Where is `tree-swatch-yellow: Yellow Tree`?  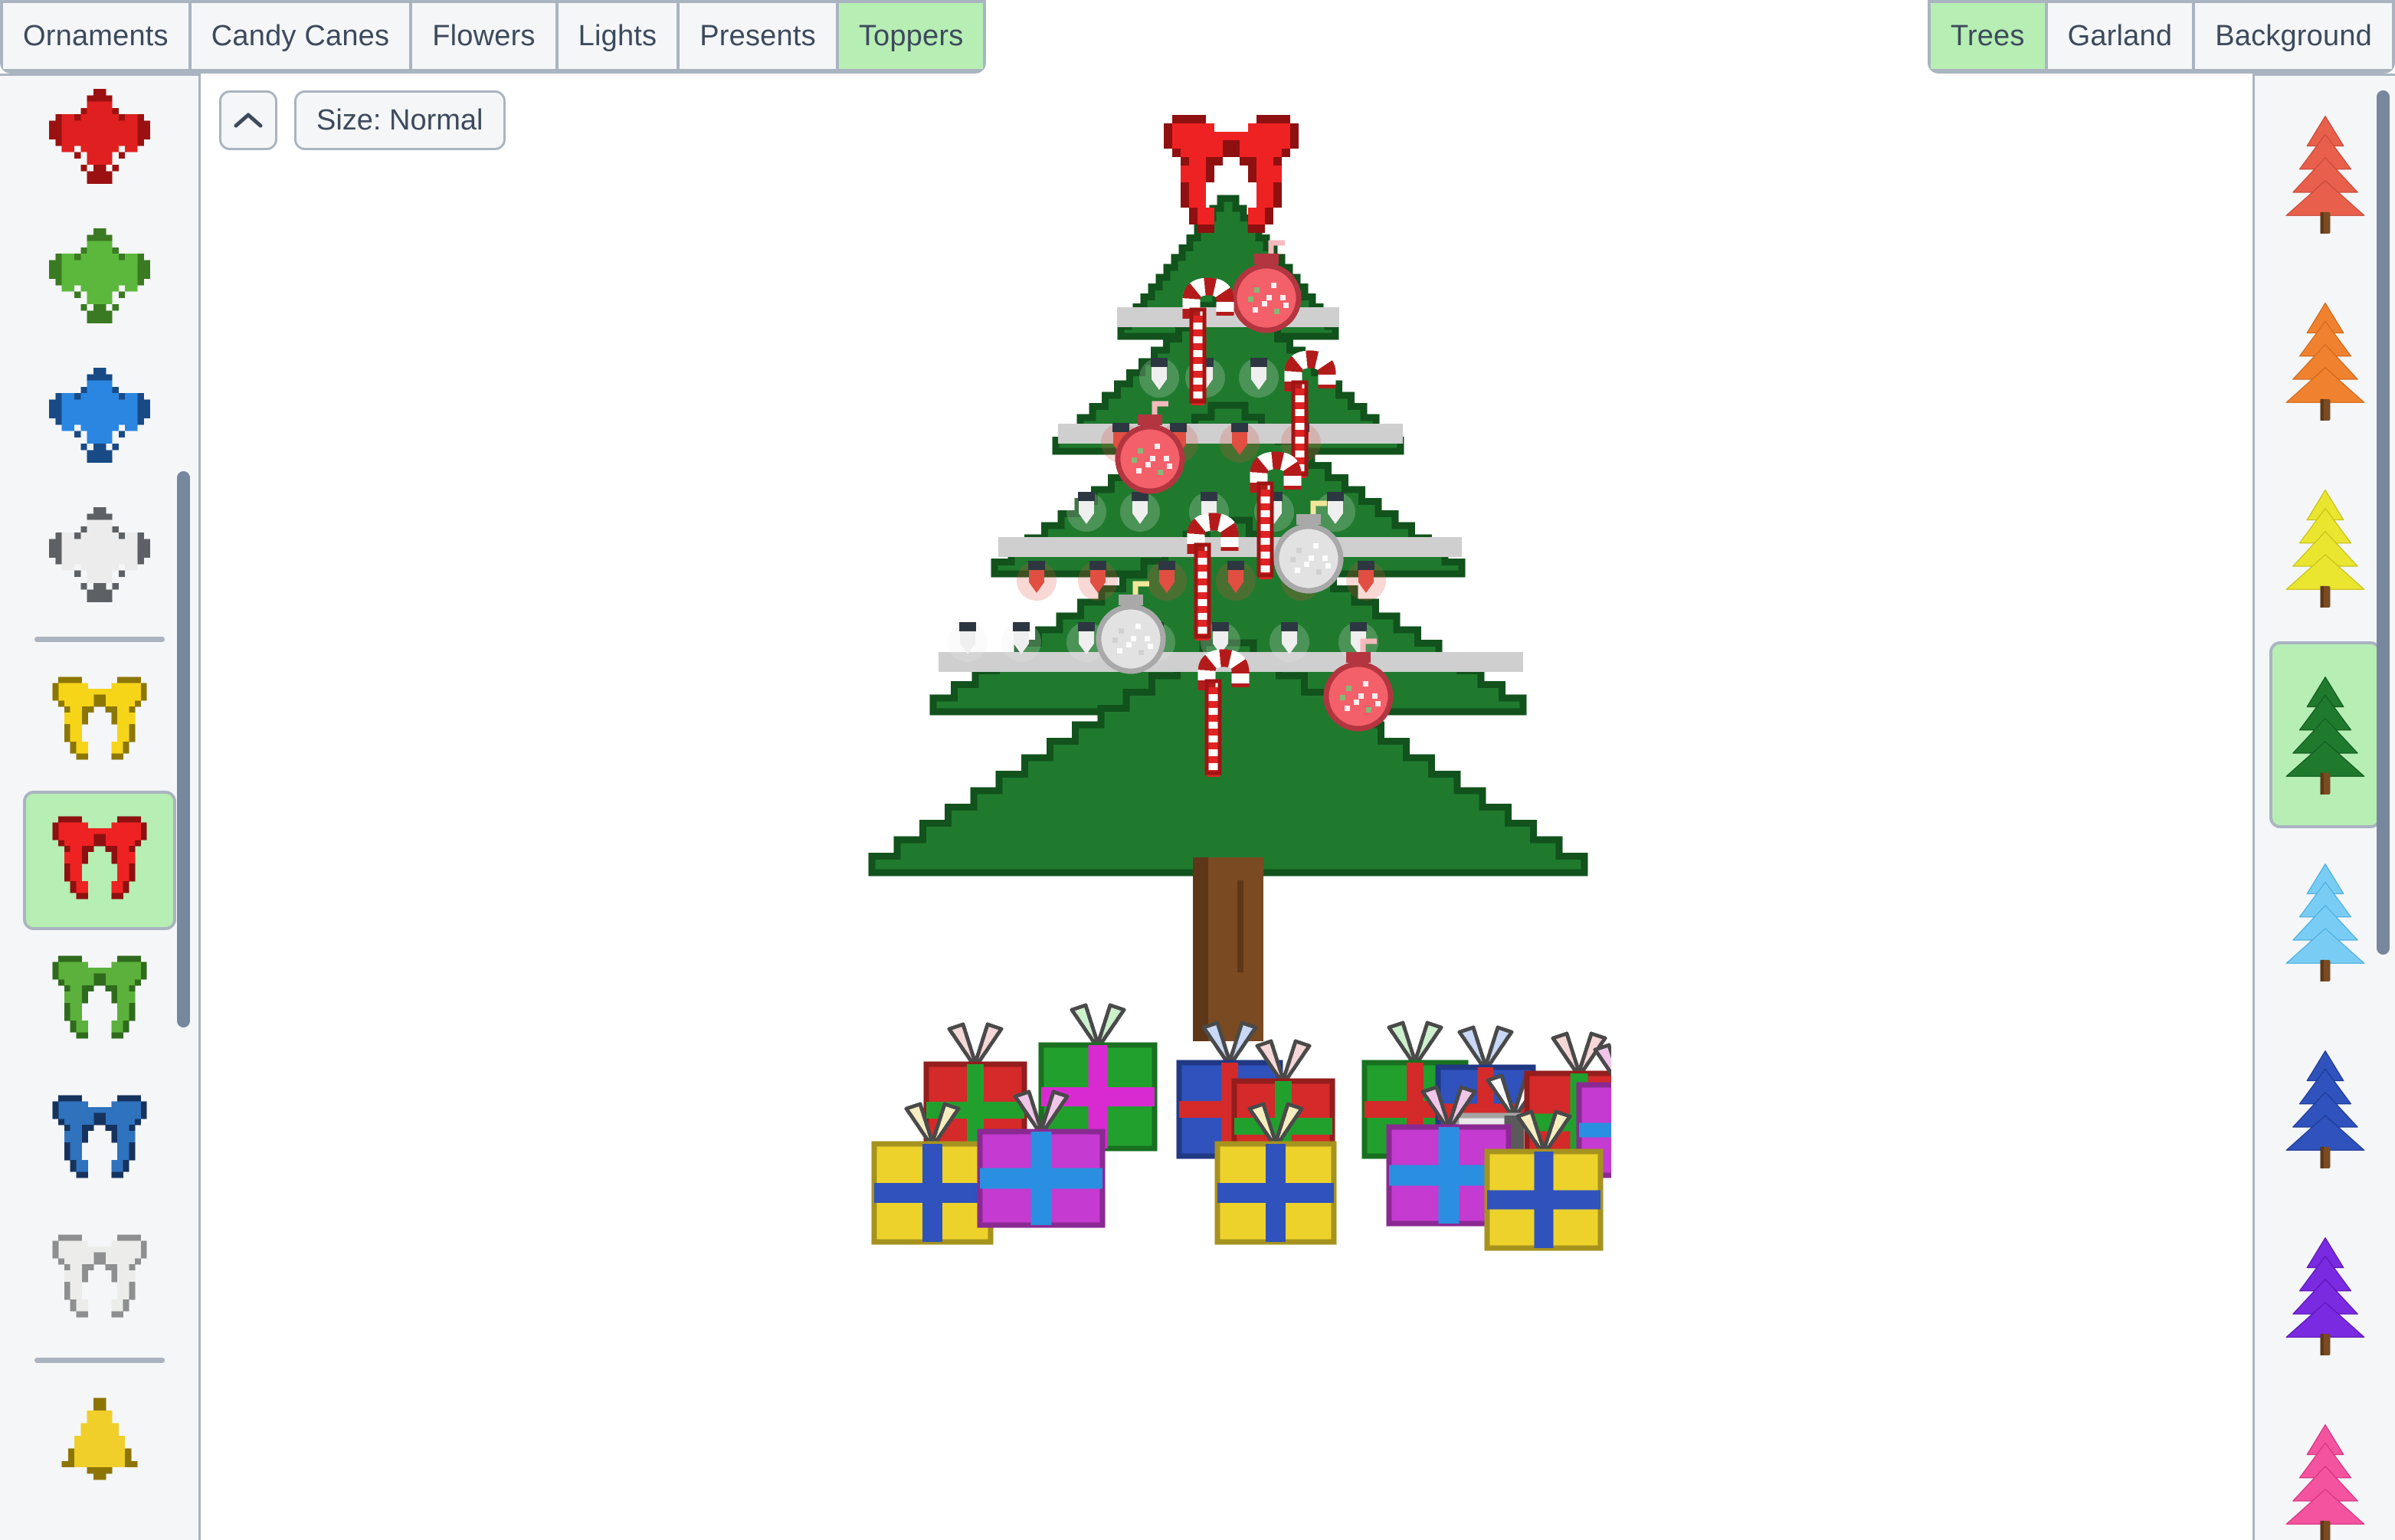 tree-swatch-yellow: Yellow Tree is located at coordinates (2325, 547).